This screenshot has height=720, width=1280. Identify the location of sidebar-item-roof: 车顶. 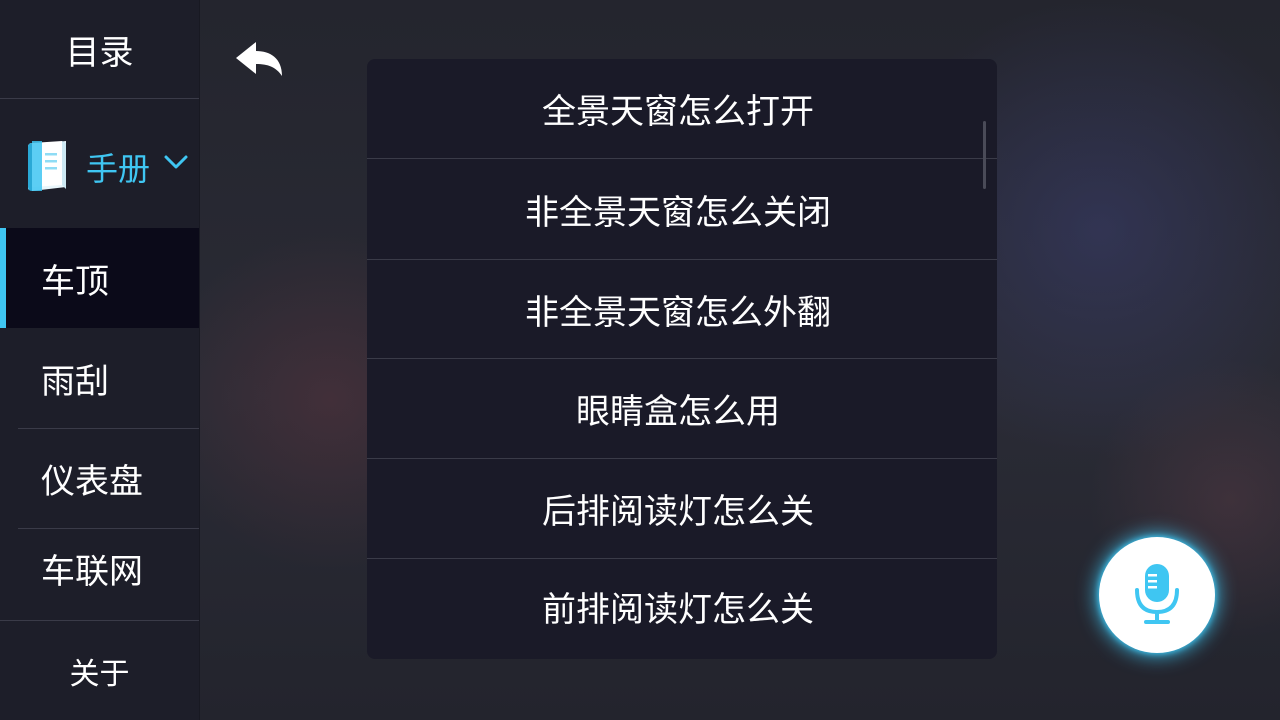
(99, 278).